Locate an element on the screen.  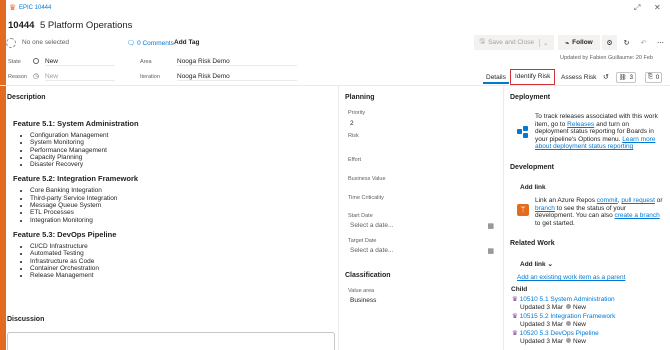
iteration-field: Nooga Risk Demo is located at coordinates (237, 77).